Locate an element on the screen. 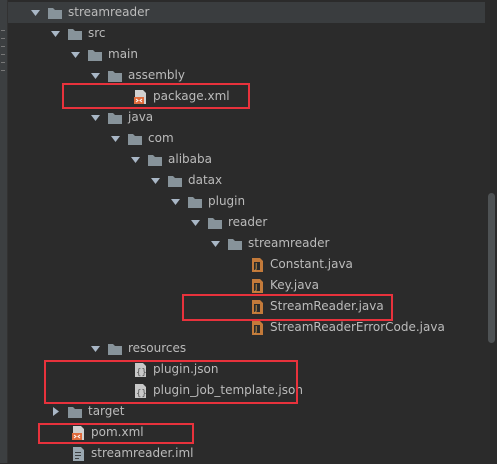 The image size is (497, 464). tree-item-plugin-json: {} plugin.json is located at coordinates (246, 369).